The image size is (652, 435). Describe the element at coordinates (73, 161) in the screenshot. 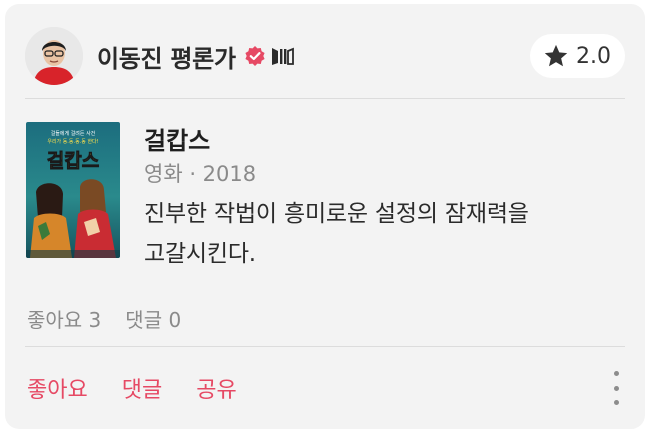

I see `poster-title: 걸캅스` at that location.